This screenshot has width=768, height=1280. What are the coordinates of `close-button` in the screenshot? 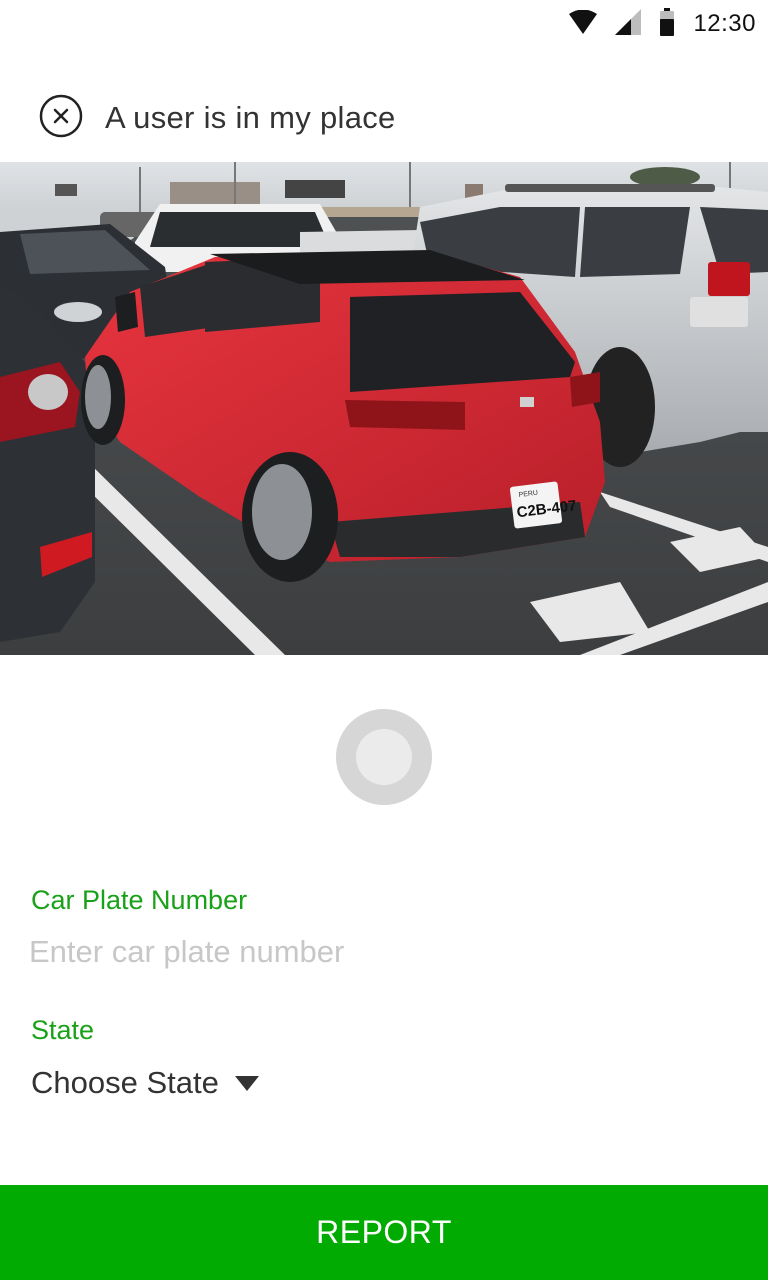 It's located at (61, 118).